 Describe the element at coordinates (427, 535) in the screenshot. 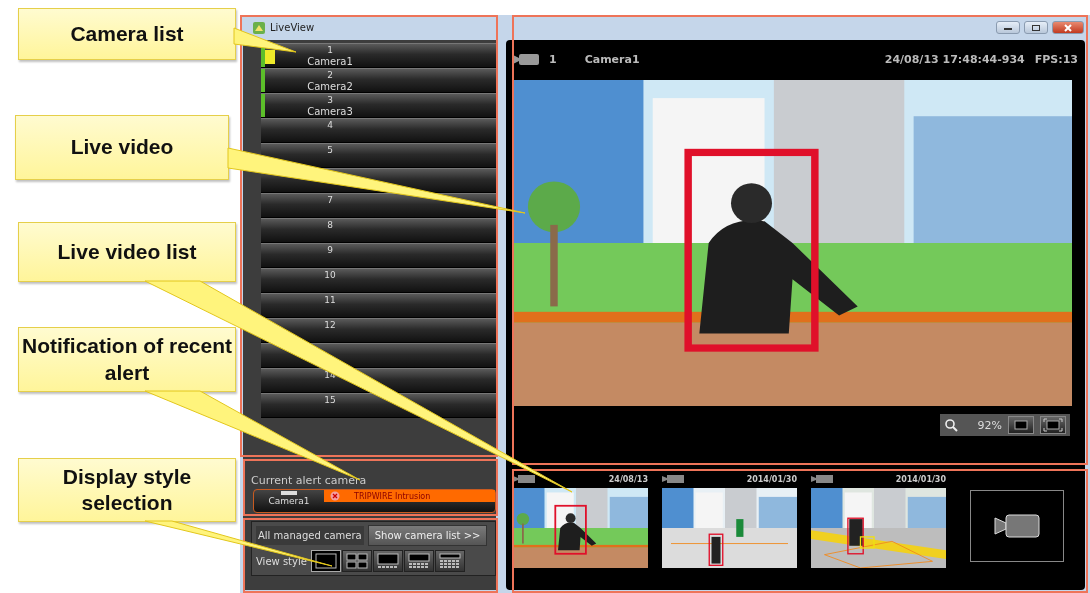

I see `show-list-button: Show camera list >>` at that location.